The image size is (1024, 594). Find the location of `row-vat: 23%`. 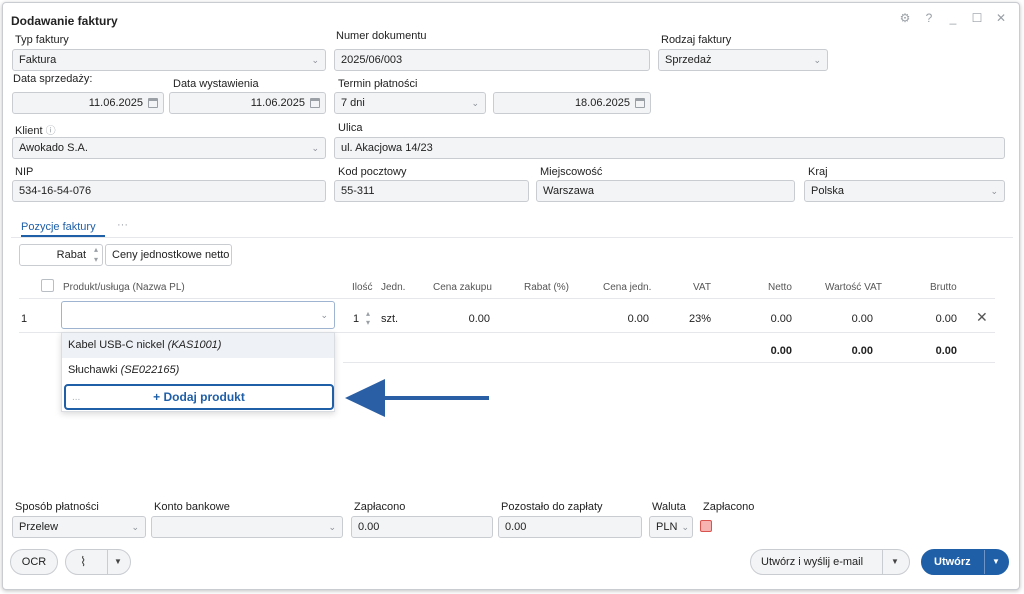

row-vat: 23% is located at coordinates (700, 319).